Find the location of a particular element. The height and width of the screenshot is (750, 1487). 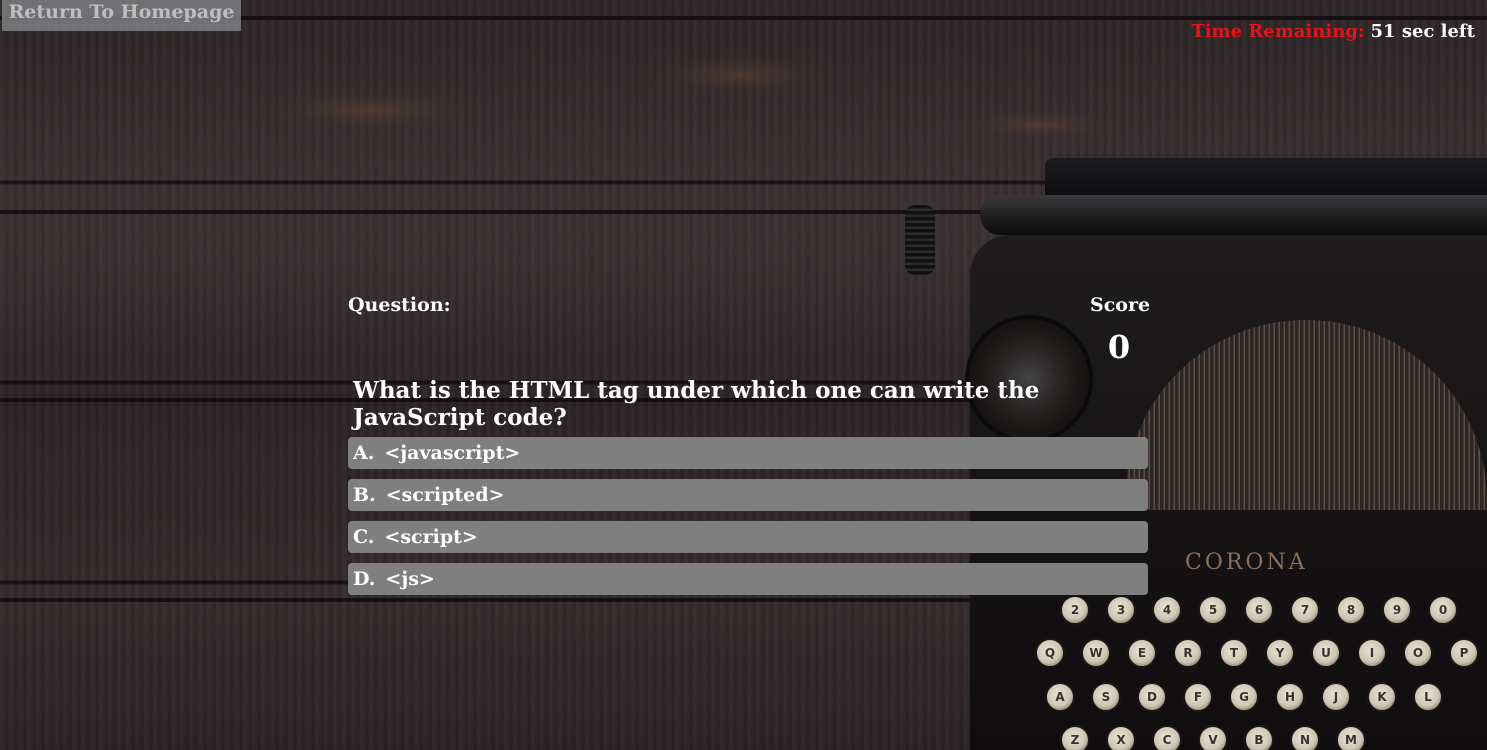

typewriter-key: K is located at coordinates (1382, 697).